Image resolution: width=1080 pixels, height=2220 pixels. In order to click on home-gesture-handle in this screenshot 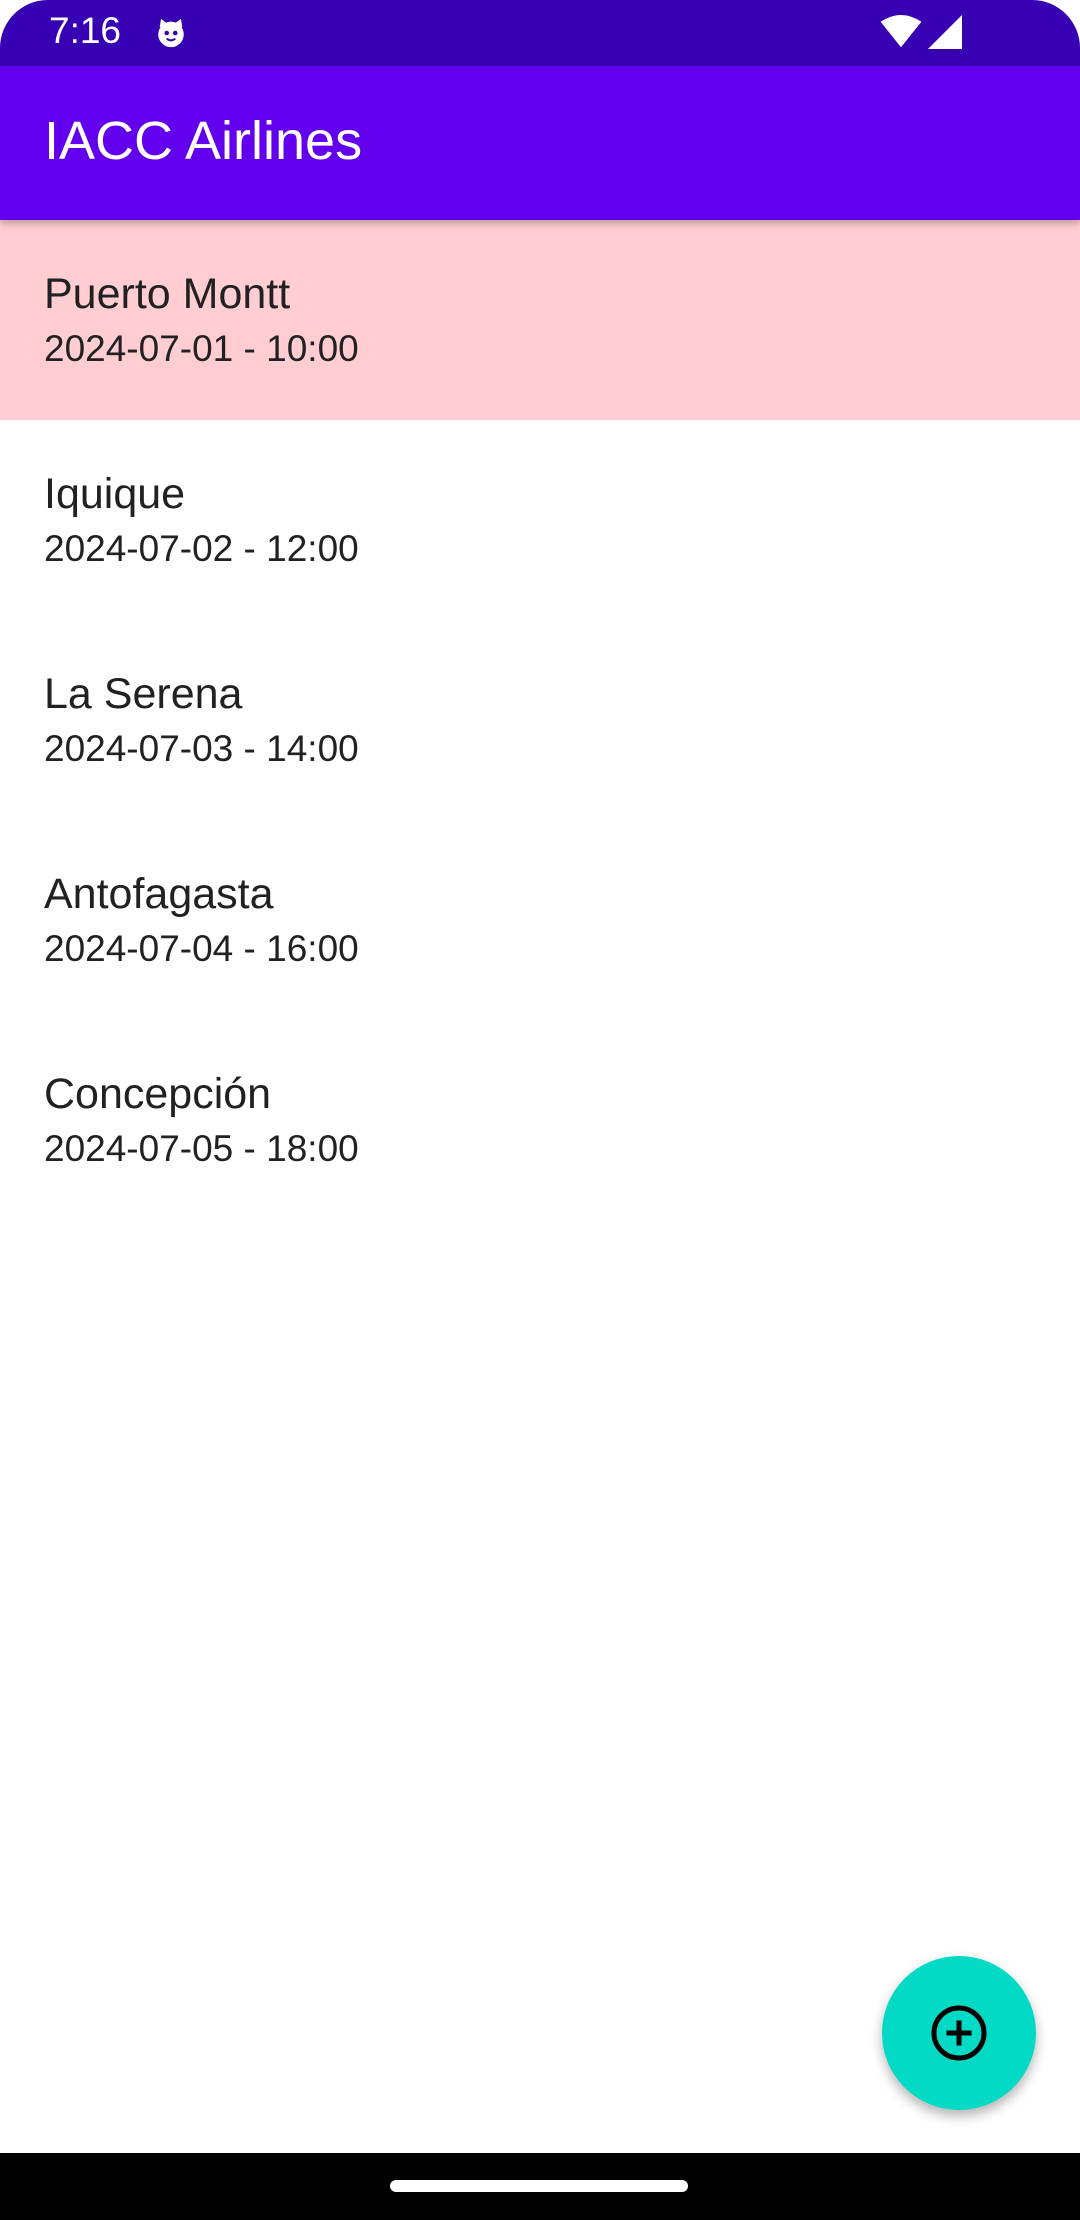, I will do `click(539, 2186)`.